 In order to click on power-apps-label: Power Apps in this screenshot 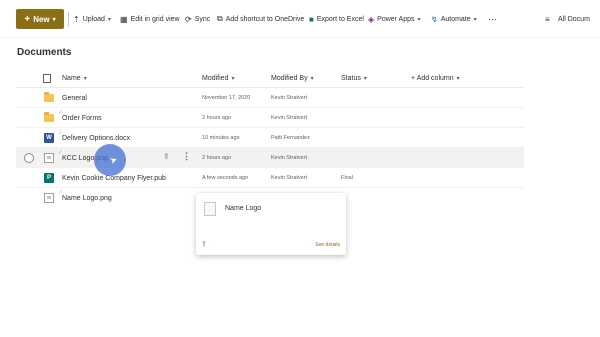, I will do `click(396, 19)`.